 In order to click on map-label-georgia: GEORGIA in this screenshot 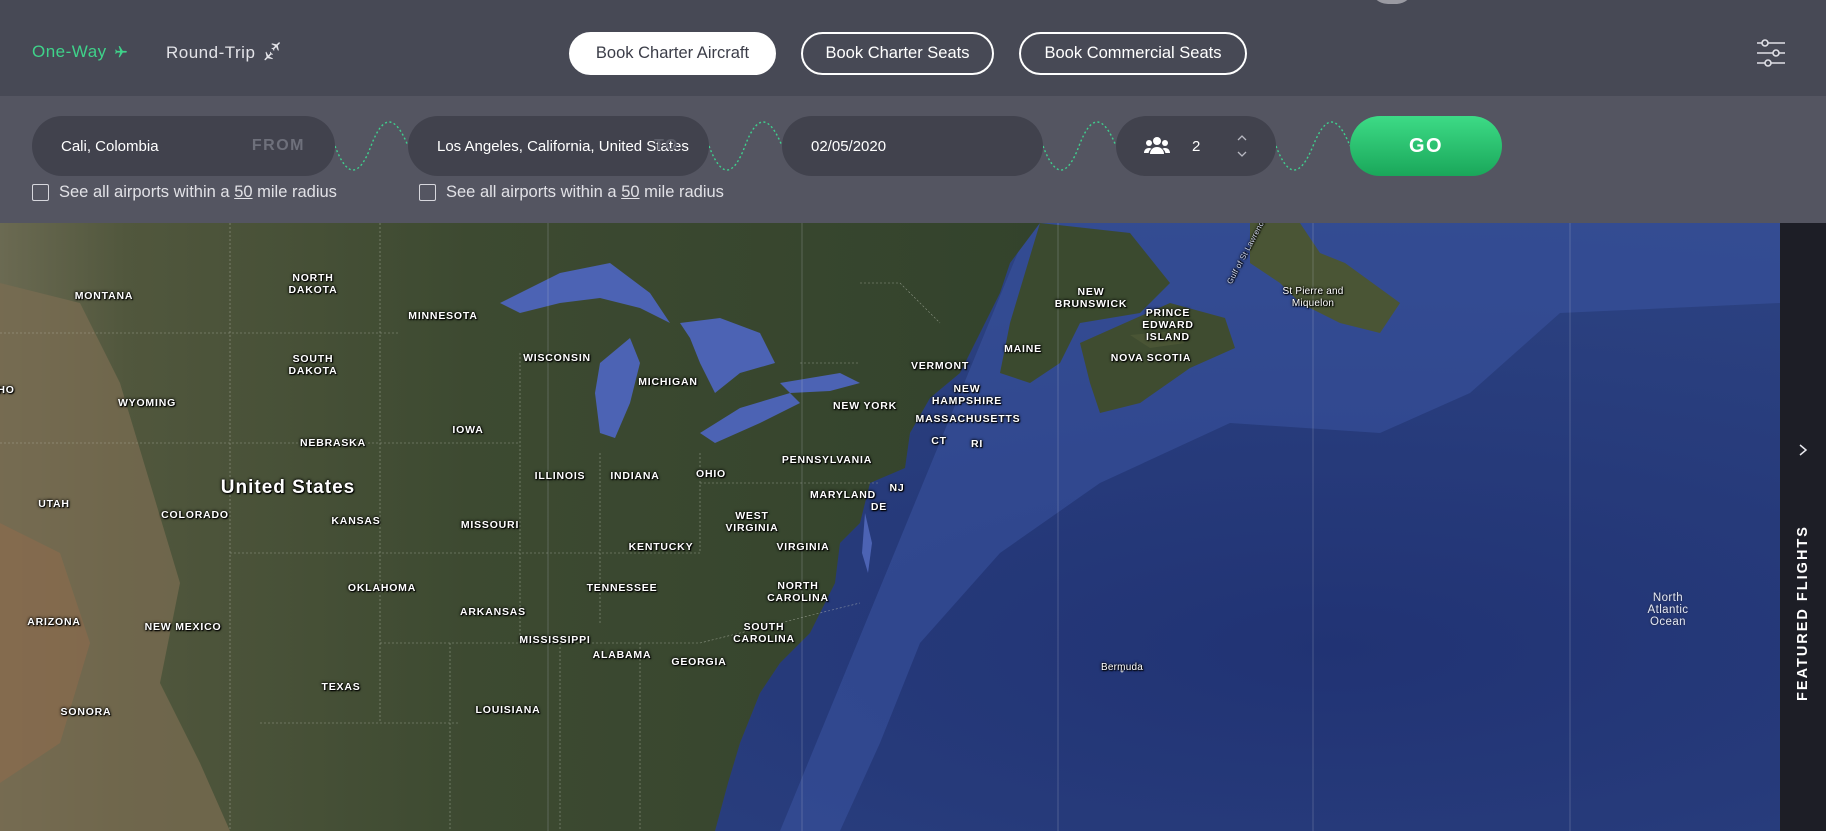, I will do `click(699, 662)`.